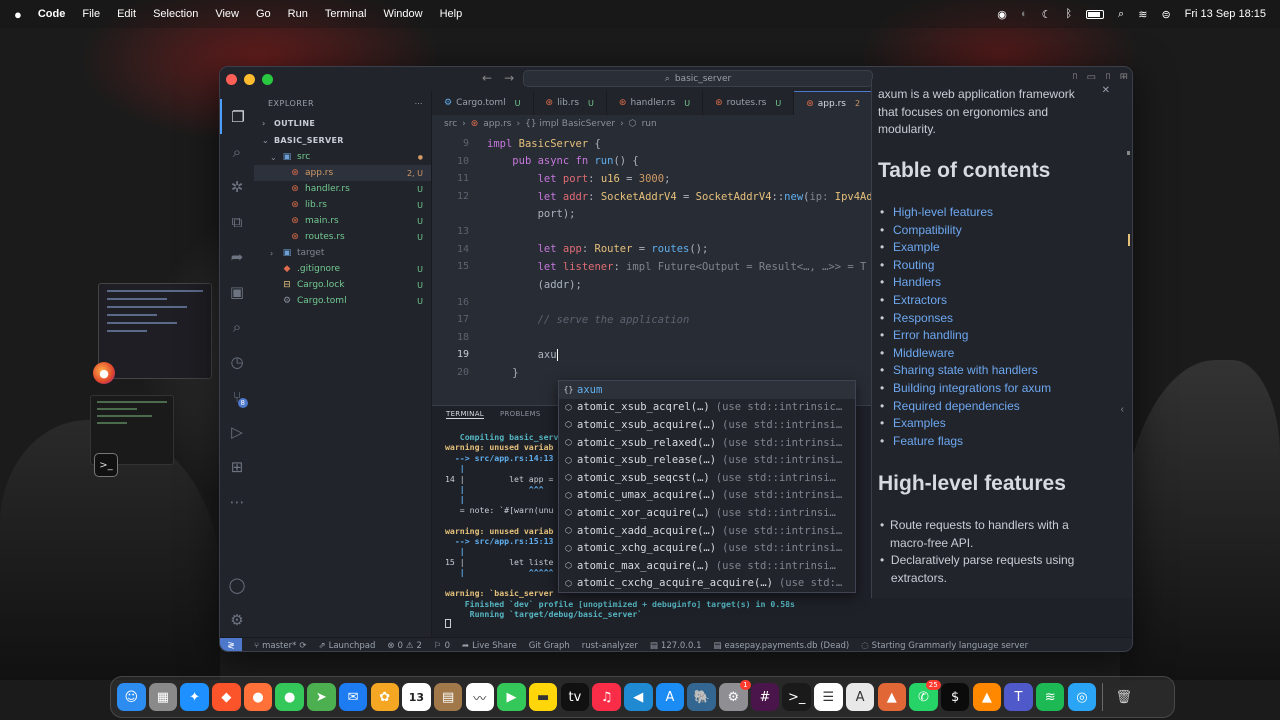 This screenshot has height=720, width=1280. What do you see at coordinates (237, 186) in the screenshot?
I see `extensions-gear-icon: ✲` at bounding box center [237, 186].